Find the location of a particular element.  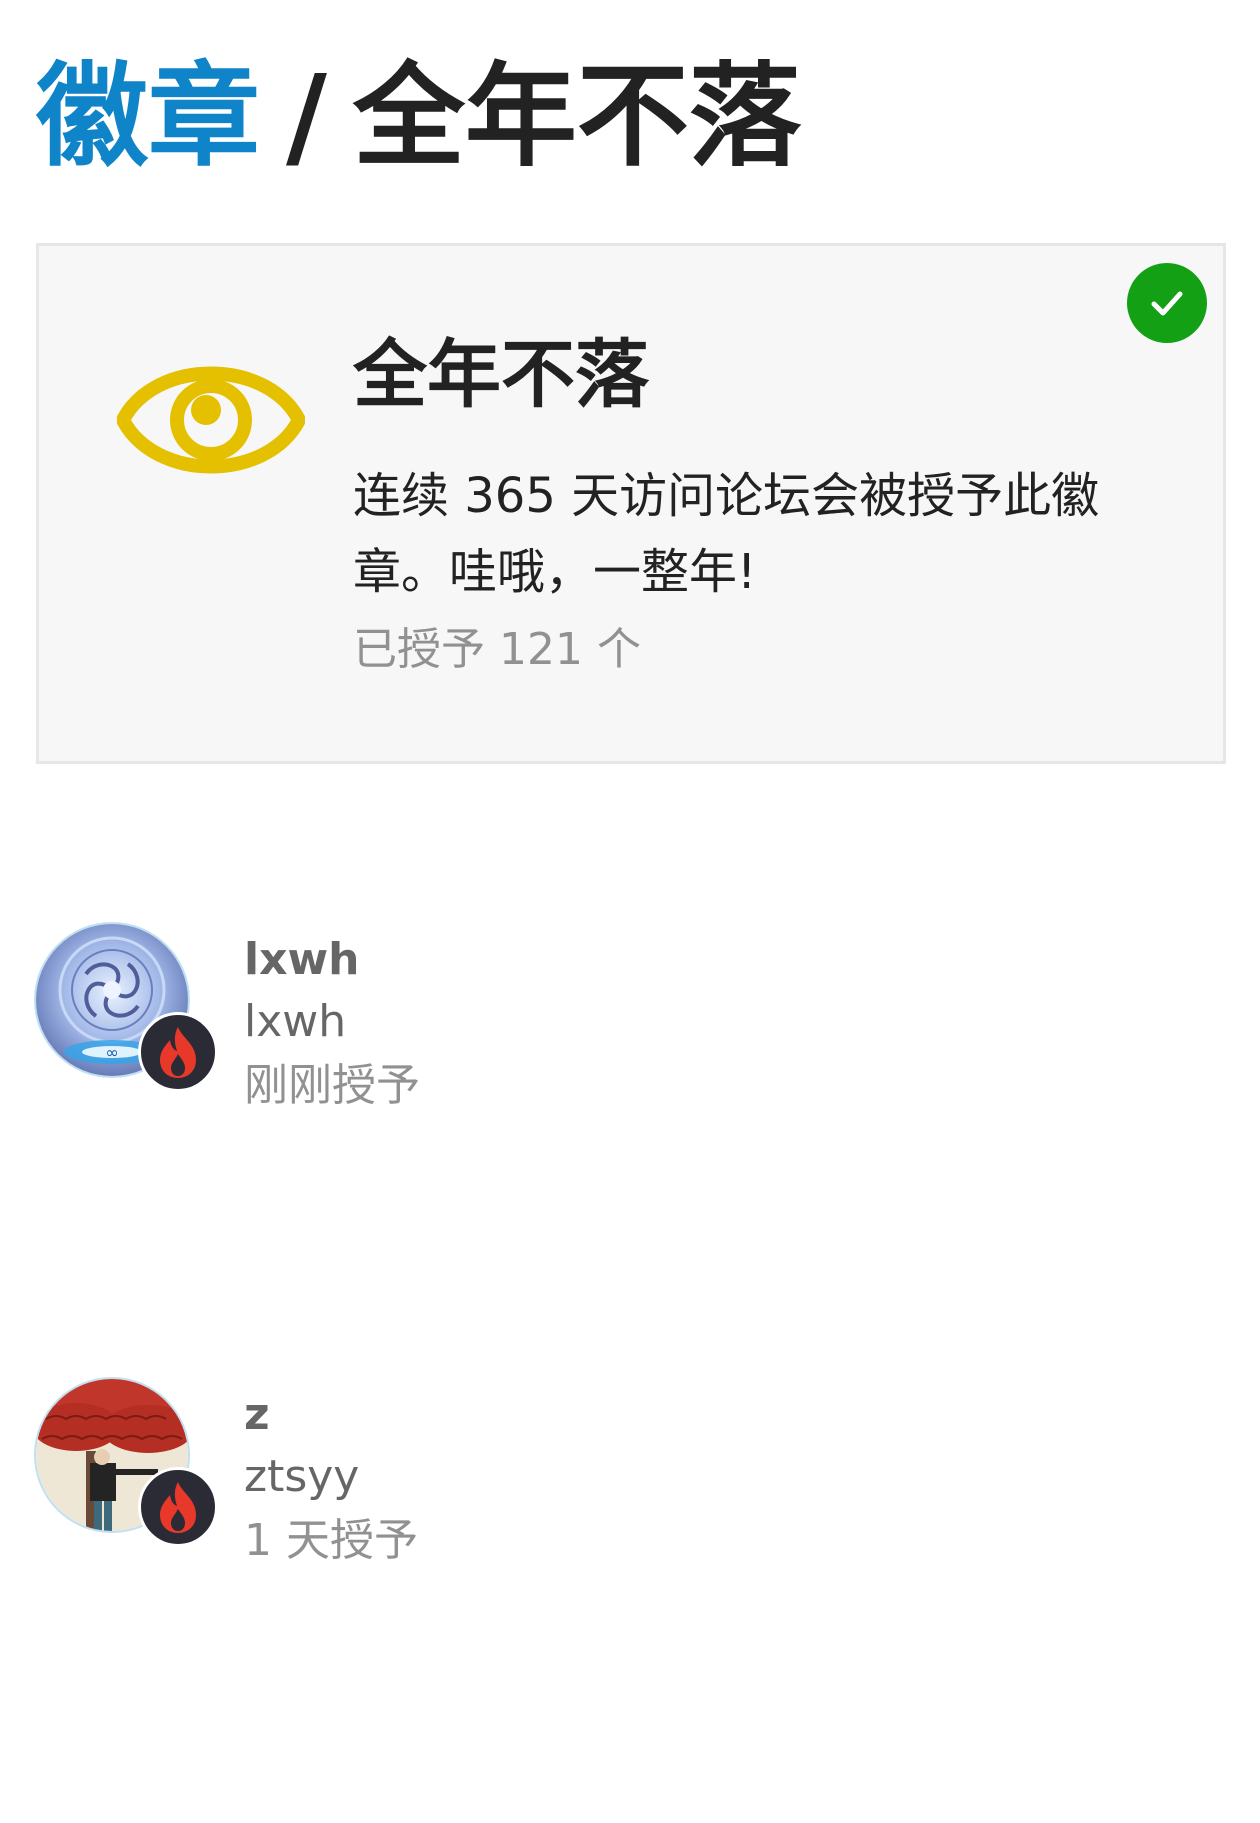

list-item: ∞ lxwh lxwh 刚刚授予 is located at coordinates (631, 1015).